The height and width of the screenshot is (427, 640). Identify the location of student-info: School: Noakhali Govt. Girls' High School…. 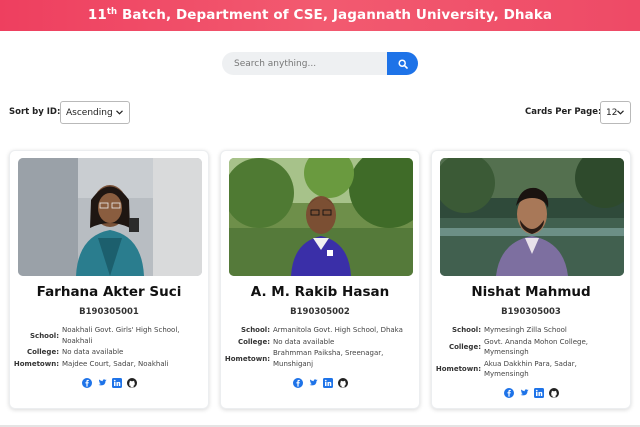
(109, 347).